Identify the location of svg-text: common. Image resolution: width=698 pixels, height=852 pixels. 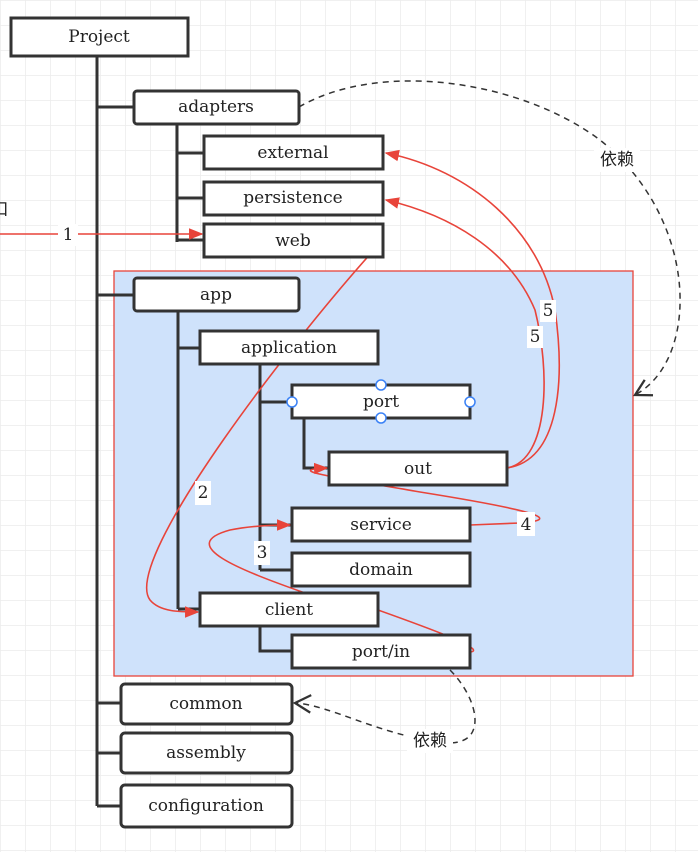
(205, 704).